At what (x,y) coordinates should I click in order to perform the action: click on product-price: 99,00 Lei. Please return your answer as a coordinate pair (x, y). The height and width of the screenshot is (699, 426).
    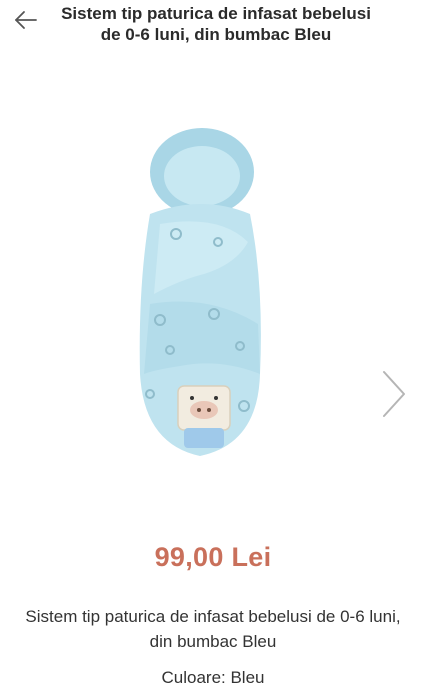
    Looking at the image, I should click on (213, 557).